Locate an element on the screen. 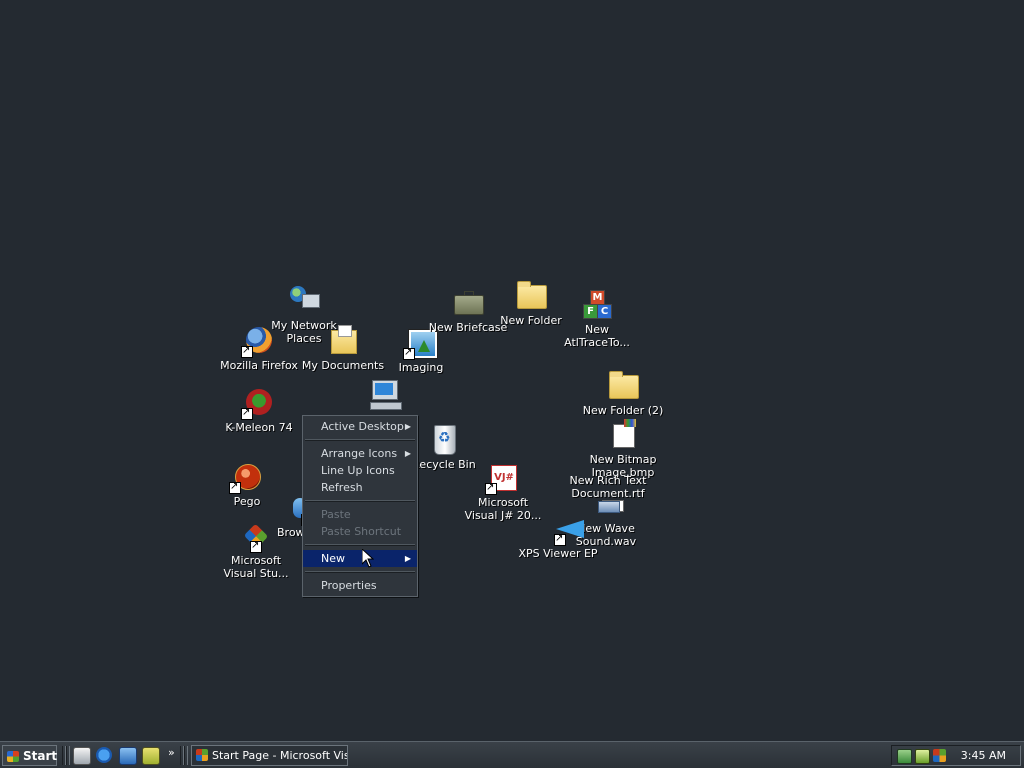 This screenshot has width=1024, height=768. menu-item-label: Active Desktop is located at coordinates (362, 426).